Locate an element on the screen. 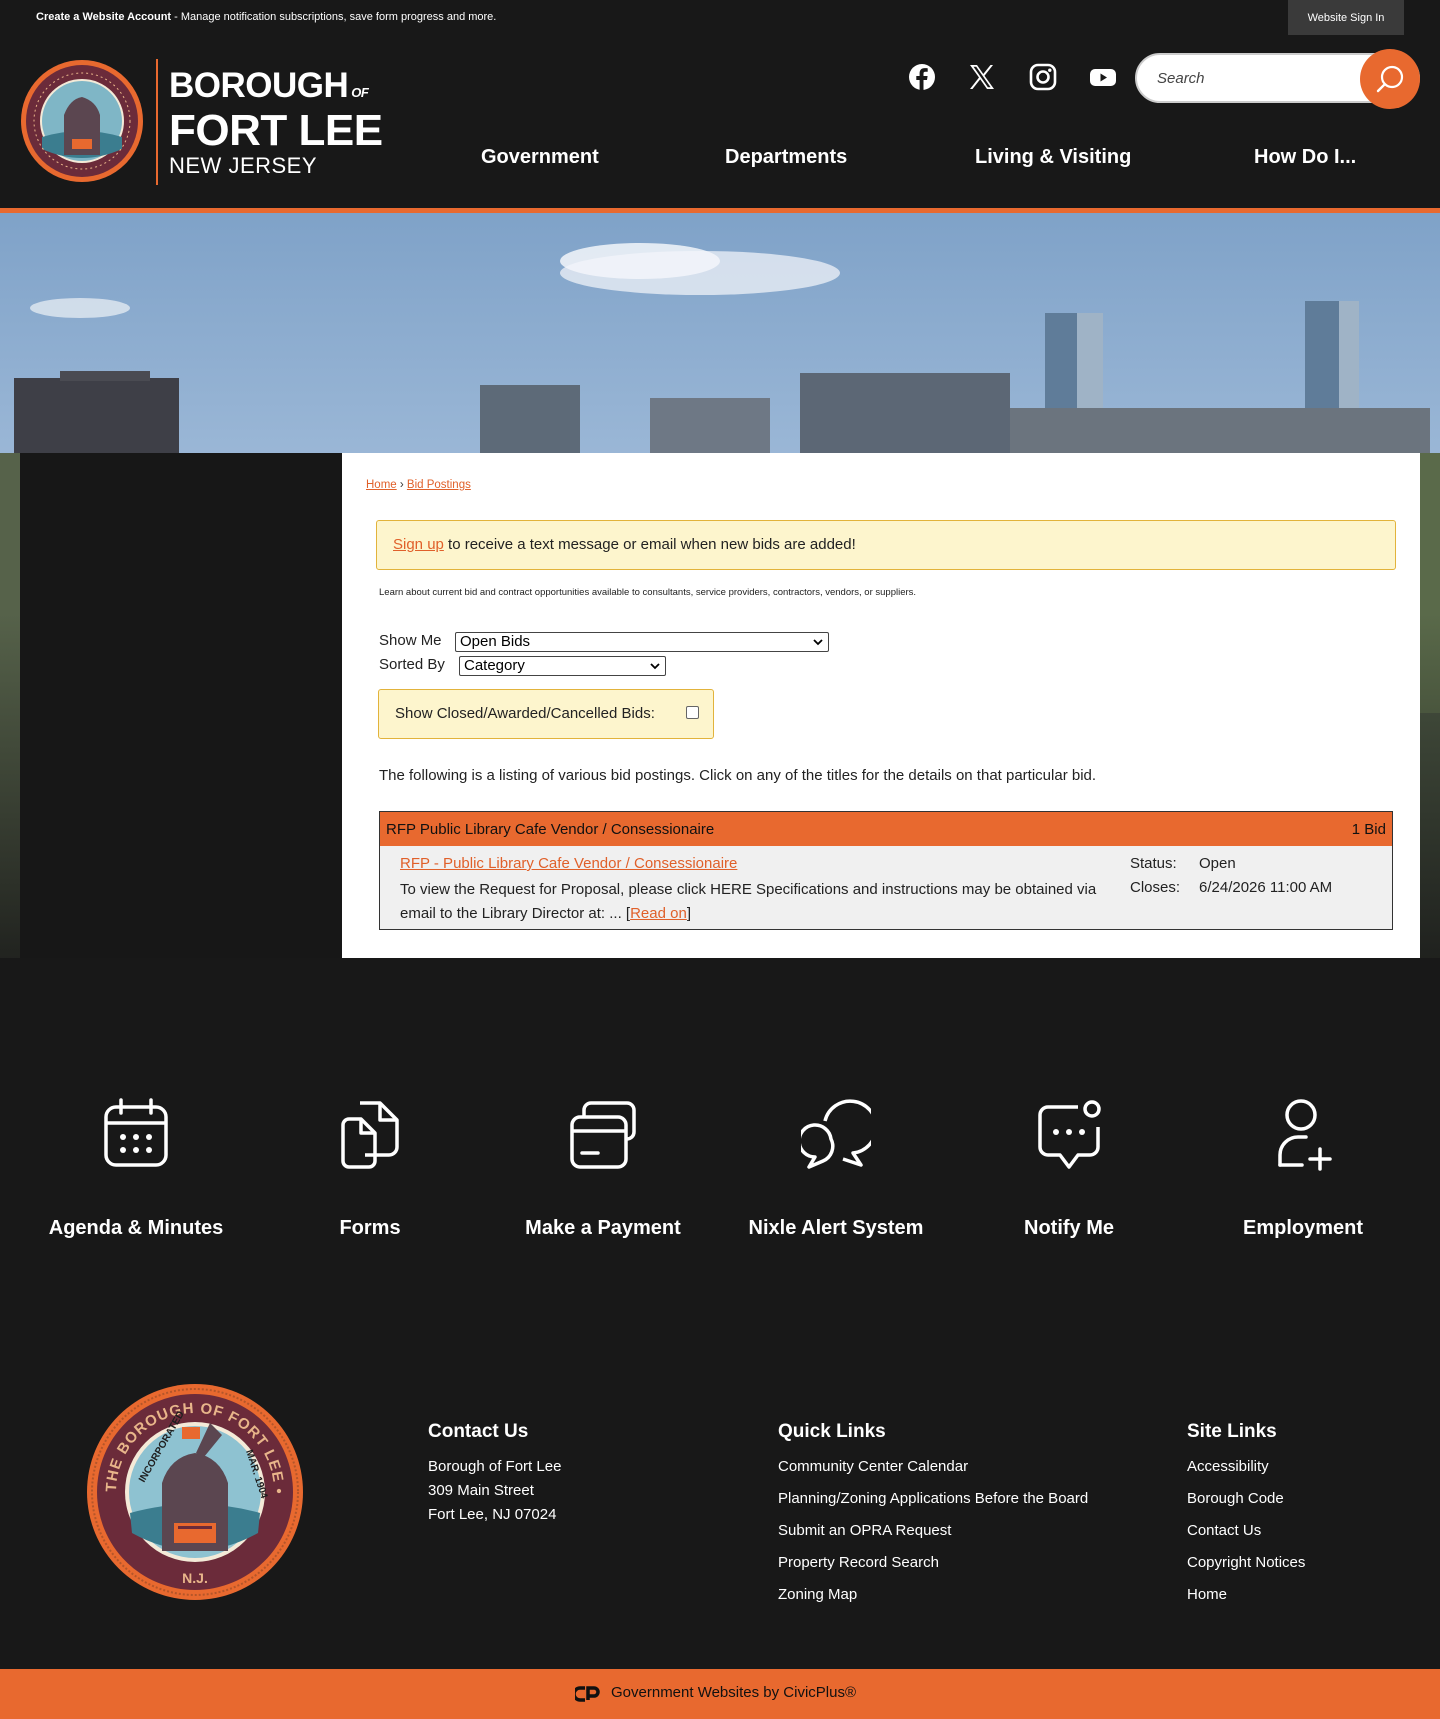 This screenshot has width=1440, height=1719. bid-status-label: Status: is located at coordinates (1153, 863).